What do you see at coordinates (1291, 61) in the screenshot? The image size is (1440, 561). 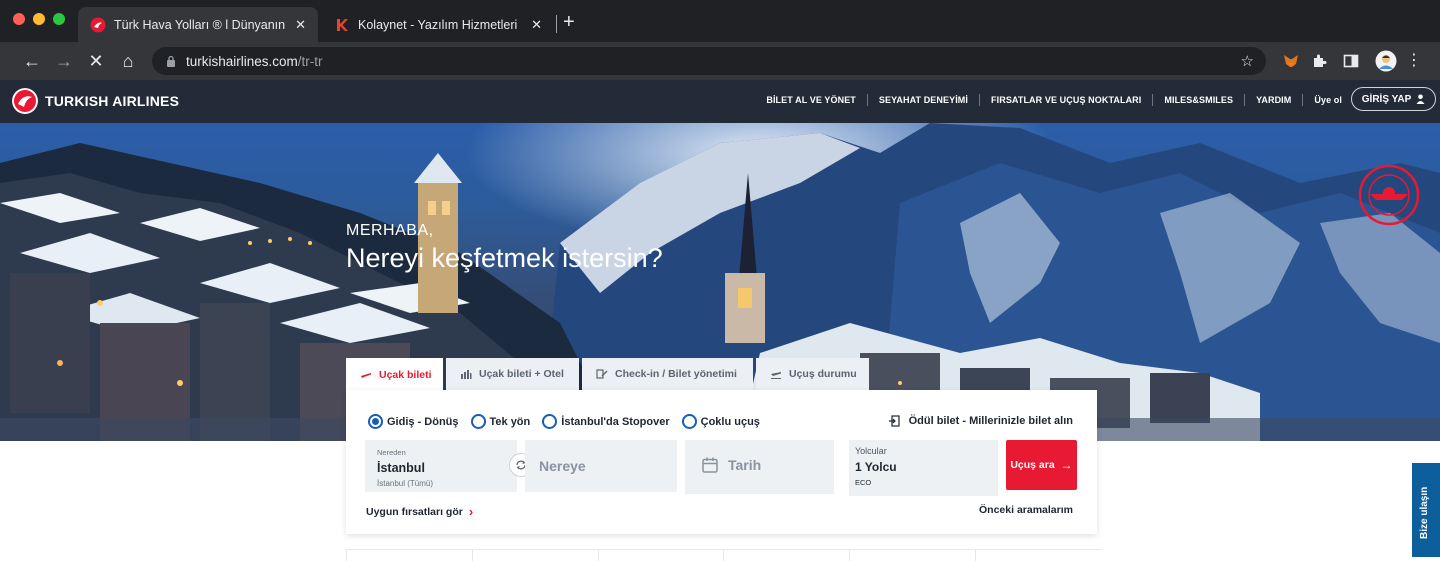 I see `metamask-extension-icon` at bounding box center [1291, 61].